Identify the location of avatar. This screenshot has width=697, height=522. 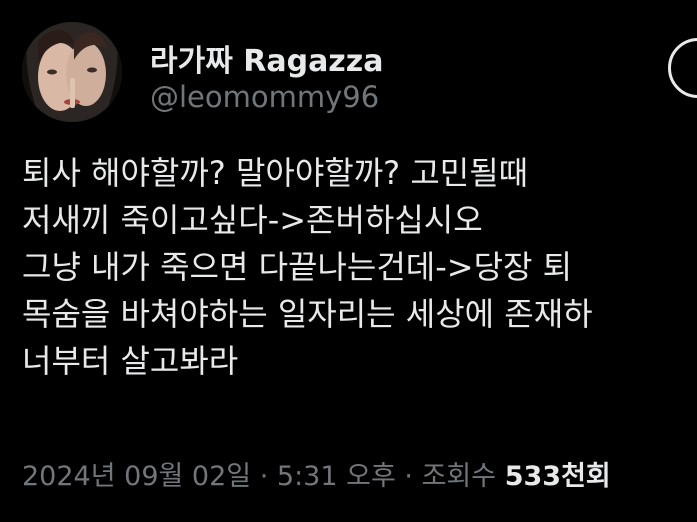
(72, 72).